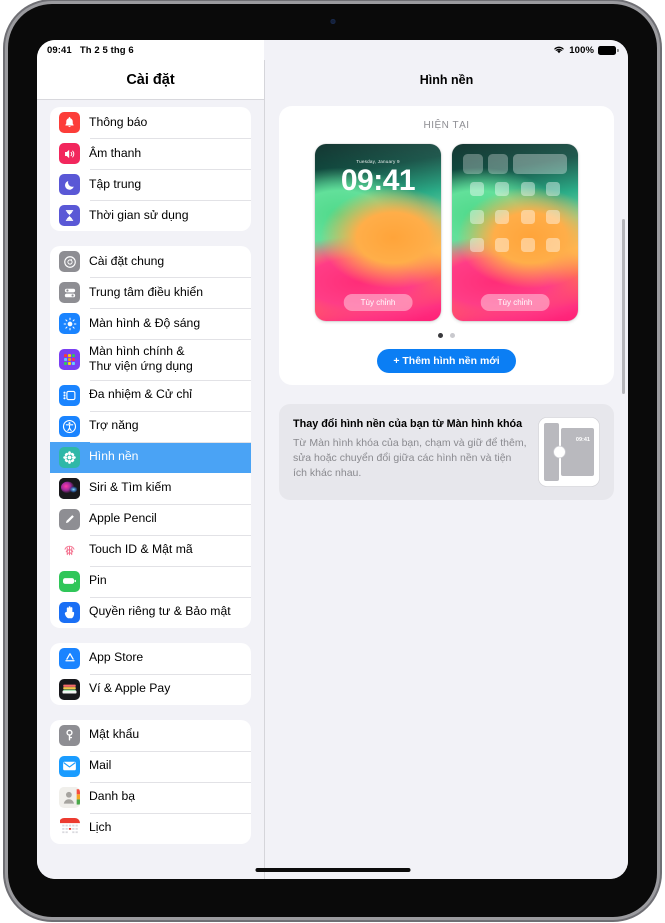 This screenshot has height=923, width=665. What do you see at coordinates (515, 217) in the screenshot?
I see `home-screen-app-grid` at bounding box center [515, 217].